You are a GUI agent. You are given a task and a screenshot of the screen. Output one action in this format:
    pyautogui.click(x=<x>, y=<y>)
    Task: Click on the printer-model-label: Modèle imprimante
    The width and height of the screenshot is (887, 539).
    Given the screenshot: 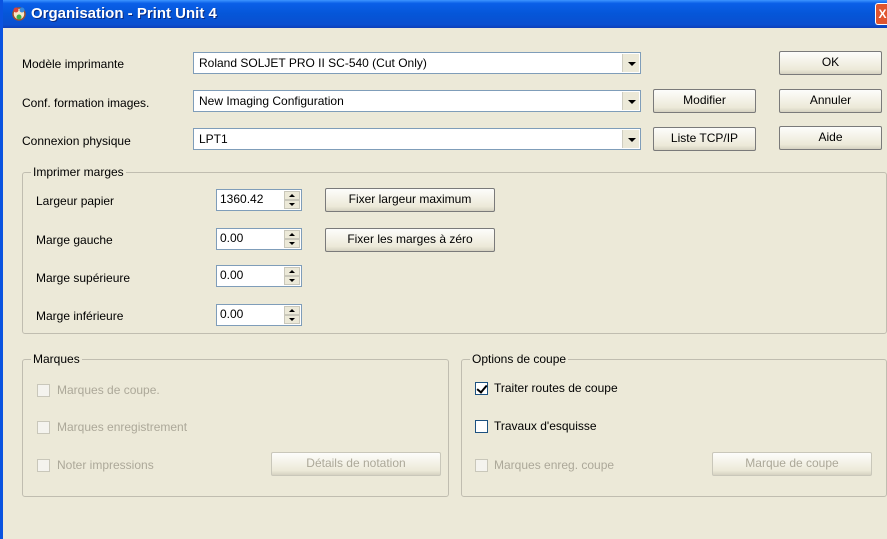 What is the action you would take?
    pyautogui.click(x=73, y=64)
    